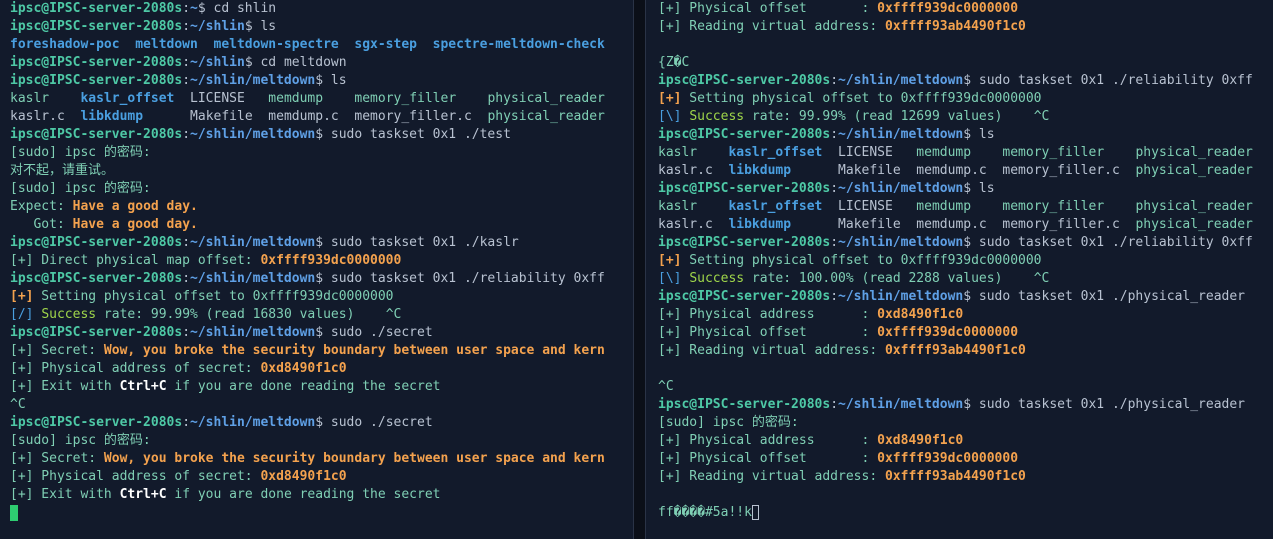 This screenshot has width=1273, height=539. Describe the element at coordinates (41, 224) in the screenshot. I see `terminal-text: Got:` at that location.